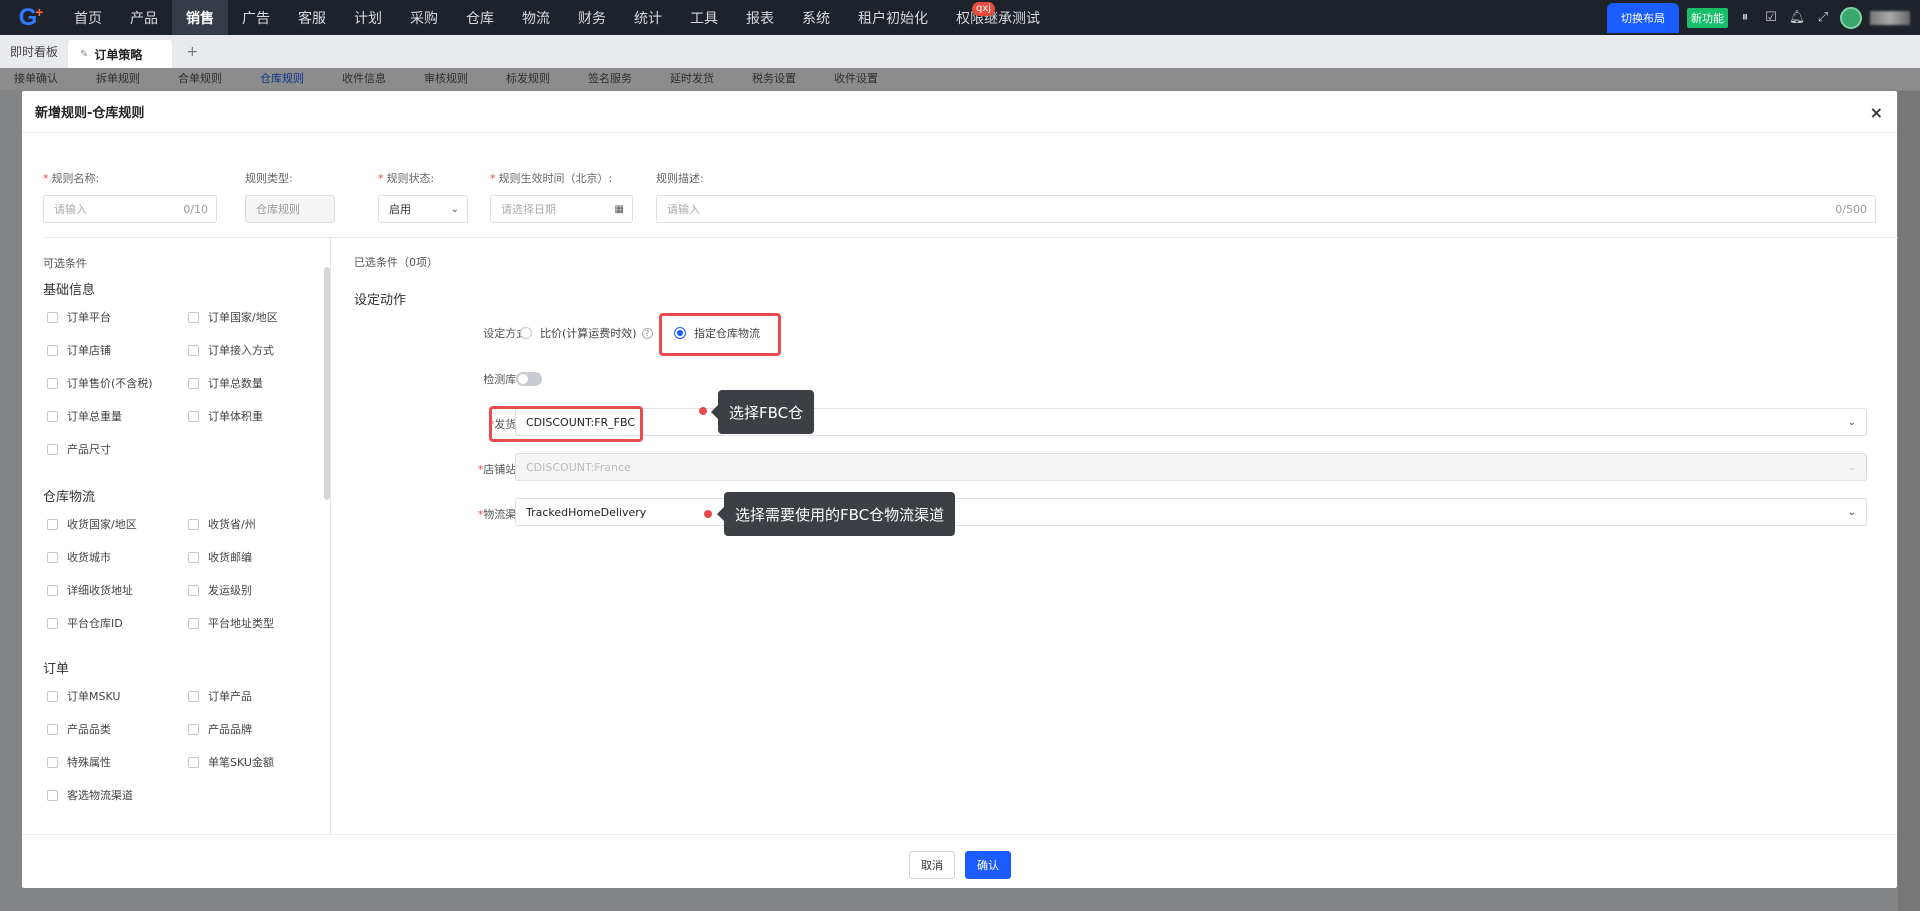 The width and height of the screenshot is (1920, 911). I want to click on condition-sku-amount: 单笔SKU金额, so click(231, 762).